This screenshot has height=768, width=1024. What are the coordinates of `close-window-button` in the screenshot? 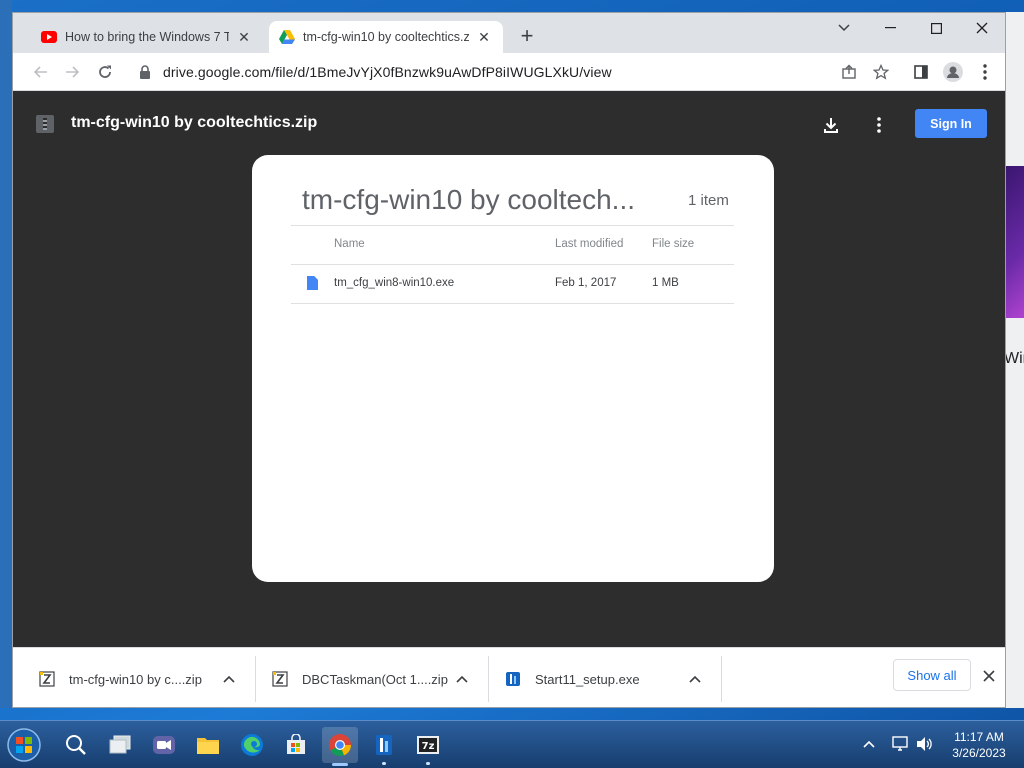 It's located at (982, 28).